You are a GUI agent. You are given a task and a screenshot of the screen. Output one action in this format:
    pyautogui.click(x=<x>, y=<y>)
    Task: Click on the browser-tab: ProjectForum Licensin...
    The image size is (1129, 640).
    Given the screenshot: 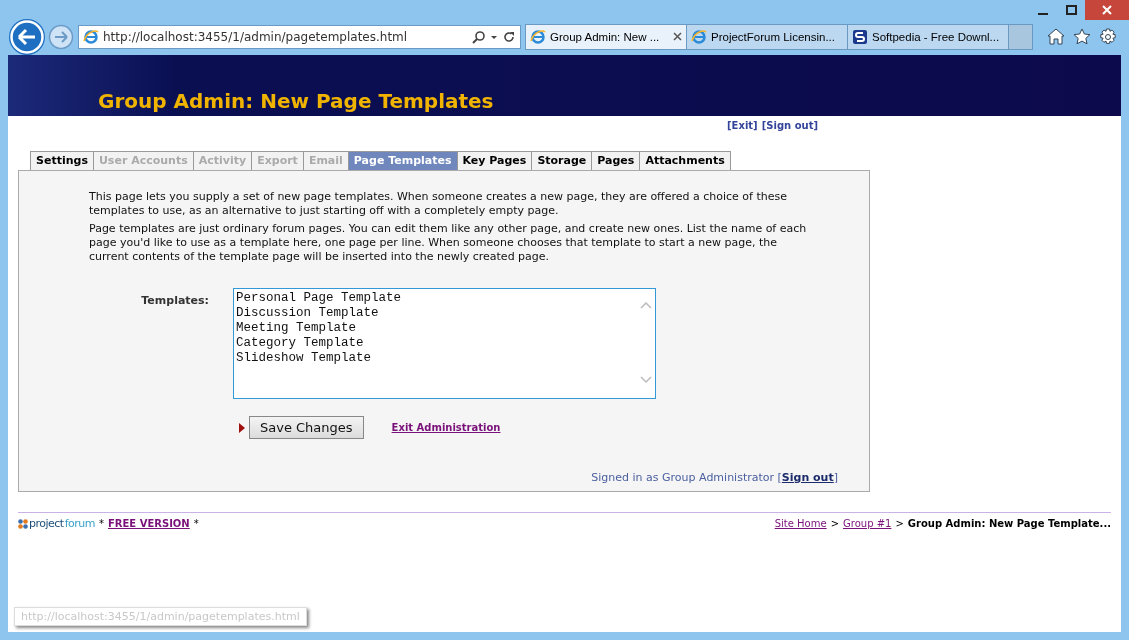 What is the action you would take?
    pyautogui.click(x=767, y=36)
    